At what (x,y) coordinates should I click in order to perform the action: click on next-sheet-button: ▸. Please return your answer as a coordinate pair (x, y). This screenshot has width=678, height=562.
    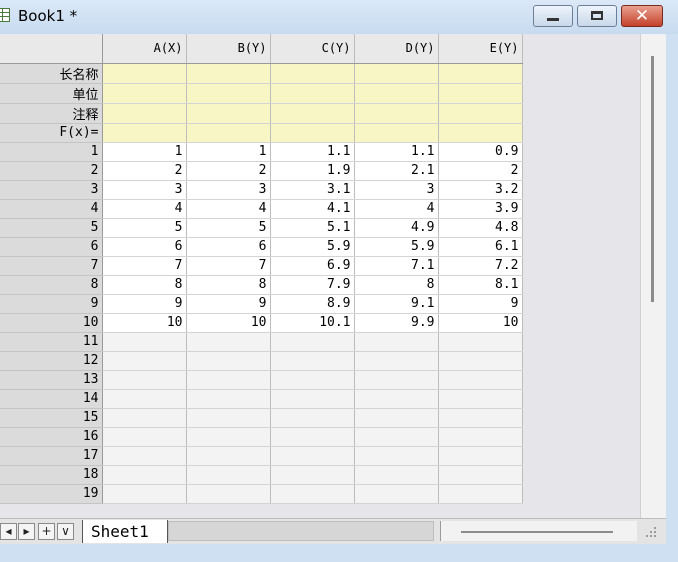
    Looking at the image, I should click on (26, 531).